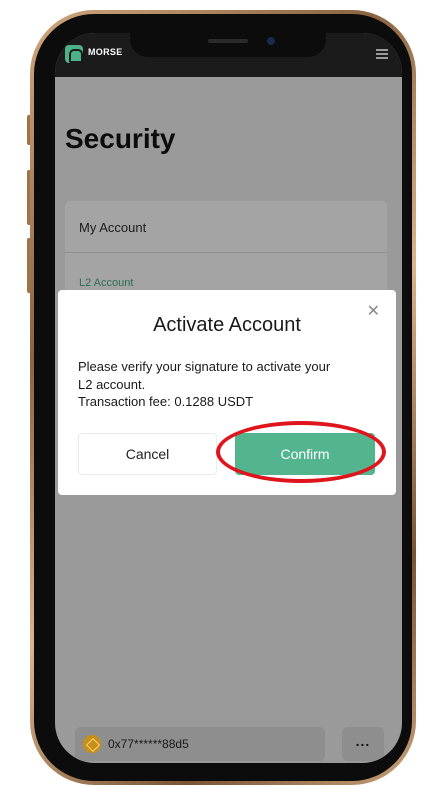 The image size is (424, 789). What do you see at coordinates (148, 744) in the screenshot?
I see `wallet-address: 0x77******88d5` at bounding box center [148, 744].